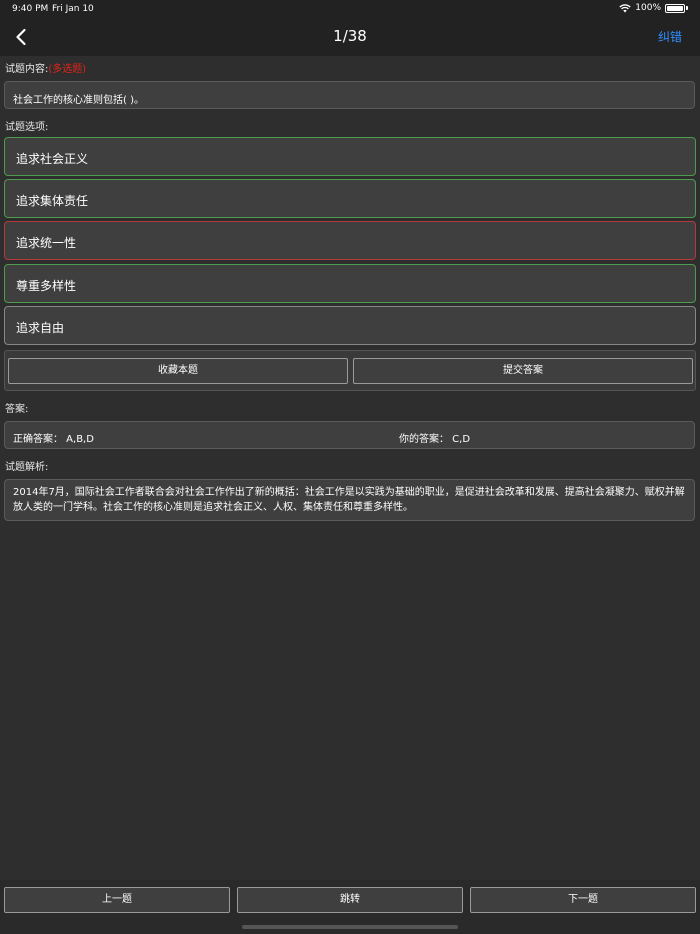  What do you see at coordinates (73, 9) in the screenshot?
I see `status-date: Fri Jan 10` at bounding box center [73, 9].